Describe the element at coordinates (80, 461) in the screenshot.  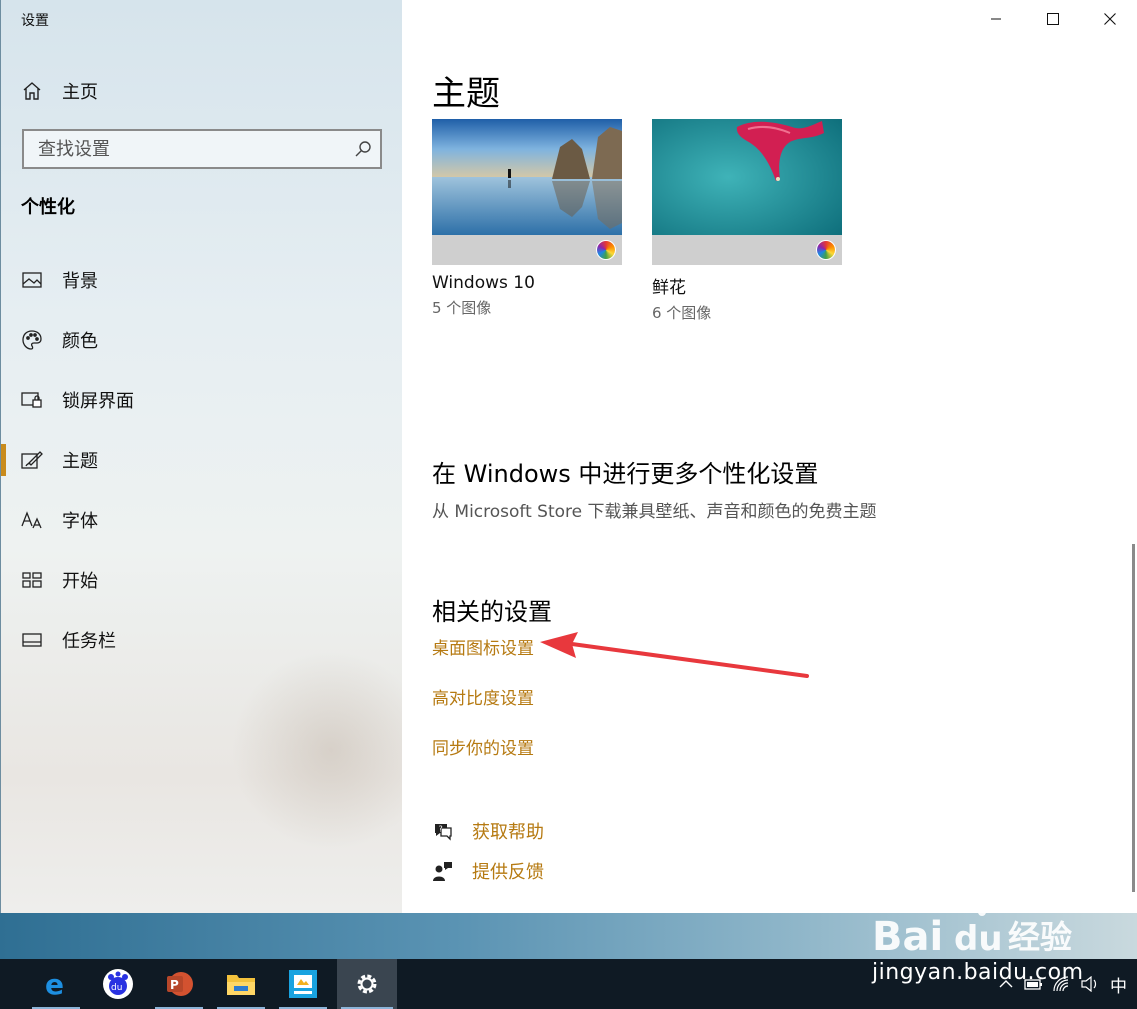
I see `sidebar-item-label: 主题` at that location.